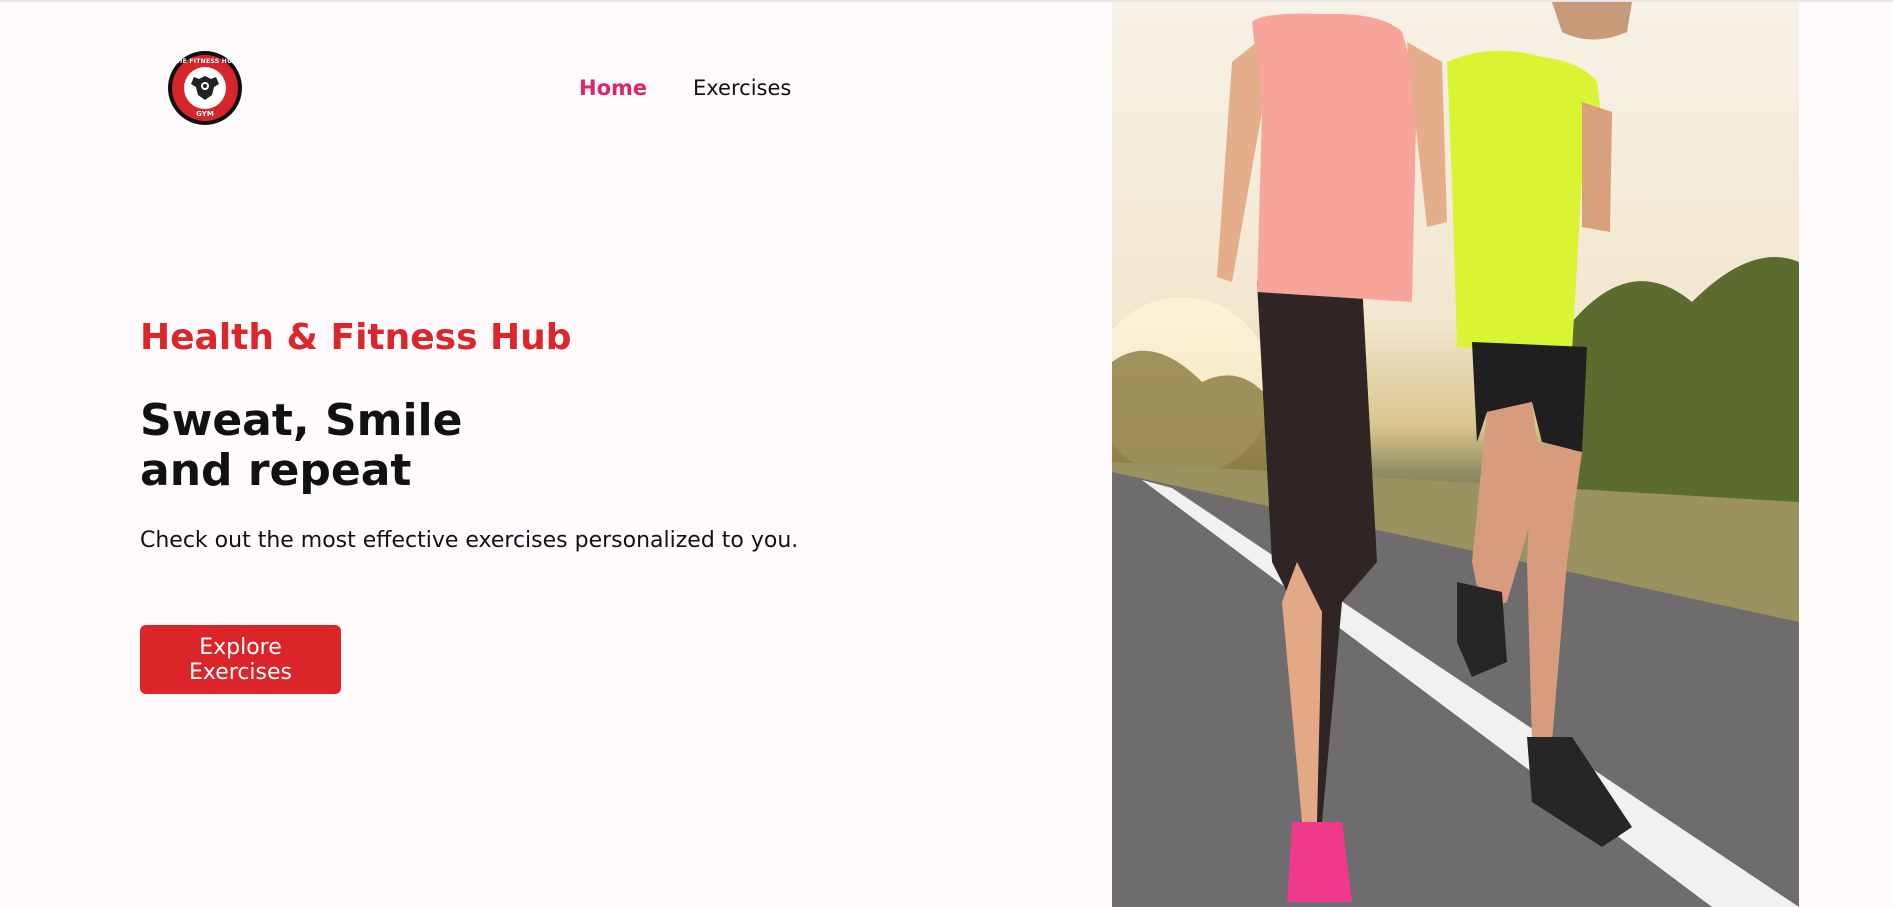  I want to click on explore-exercises-button: Explore Exercises, so click(240, 659).